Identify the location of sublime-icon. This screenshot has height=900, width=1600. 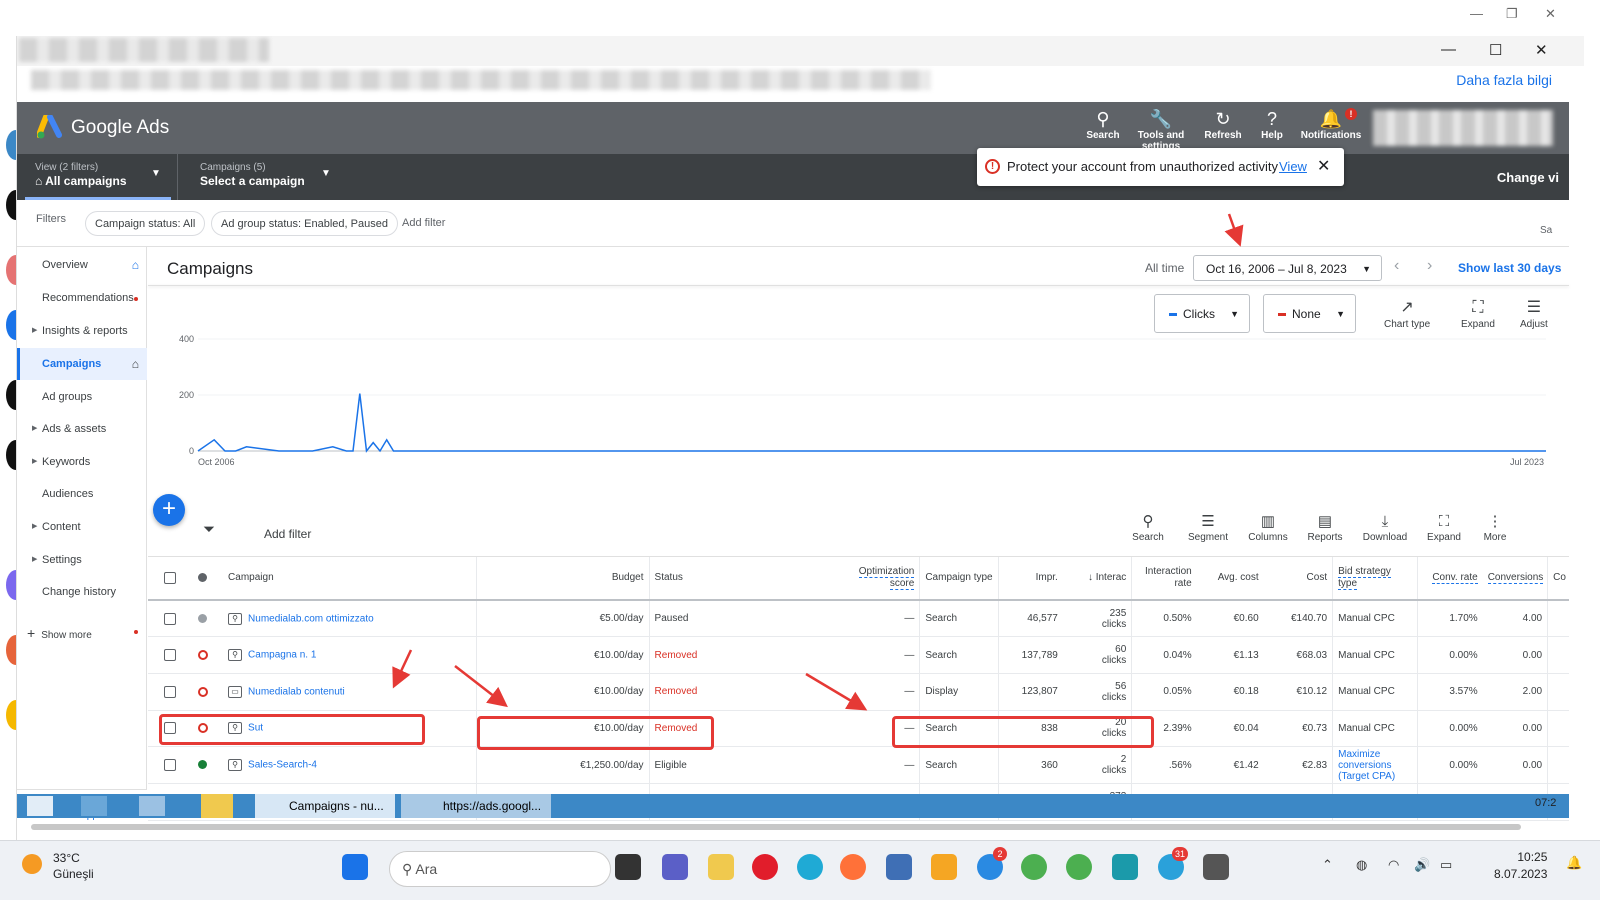
(944, 867).